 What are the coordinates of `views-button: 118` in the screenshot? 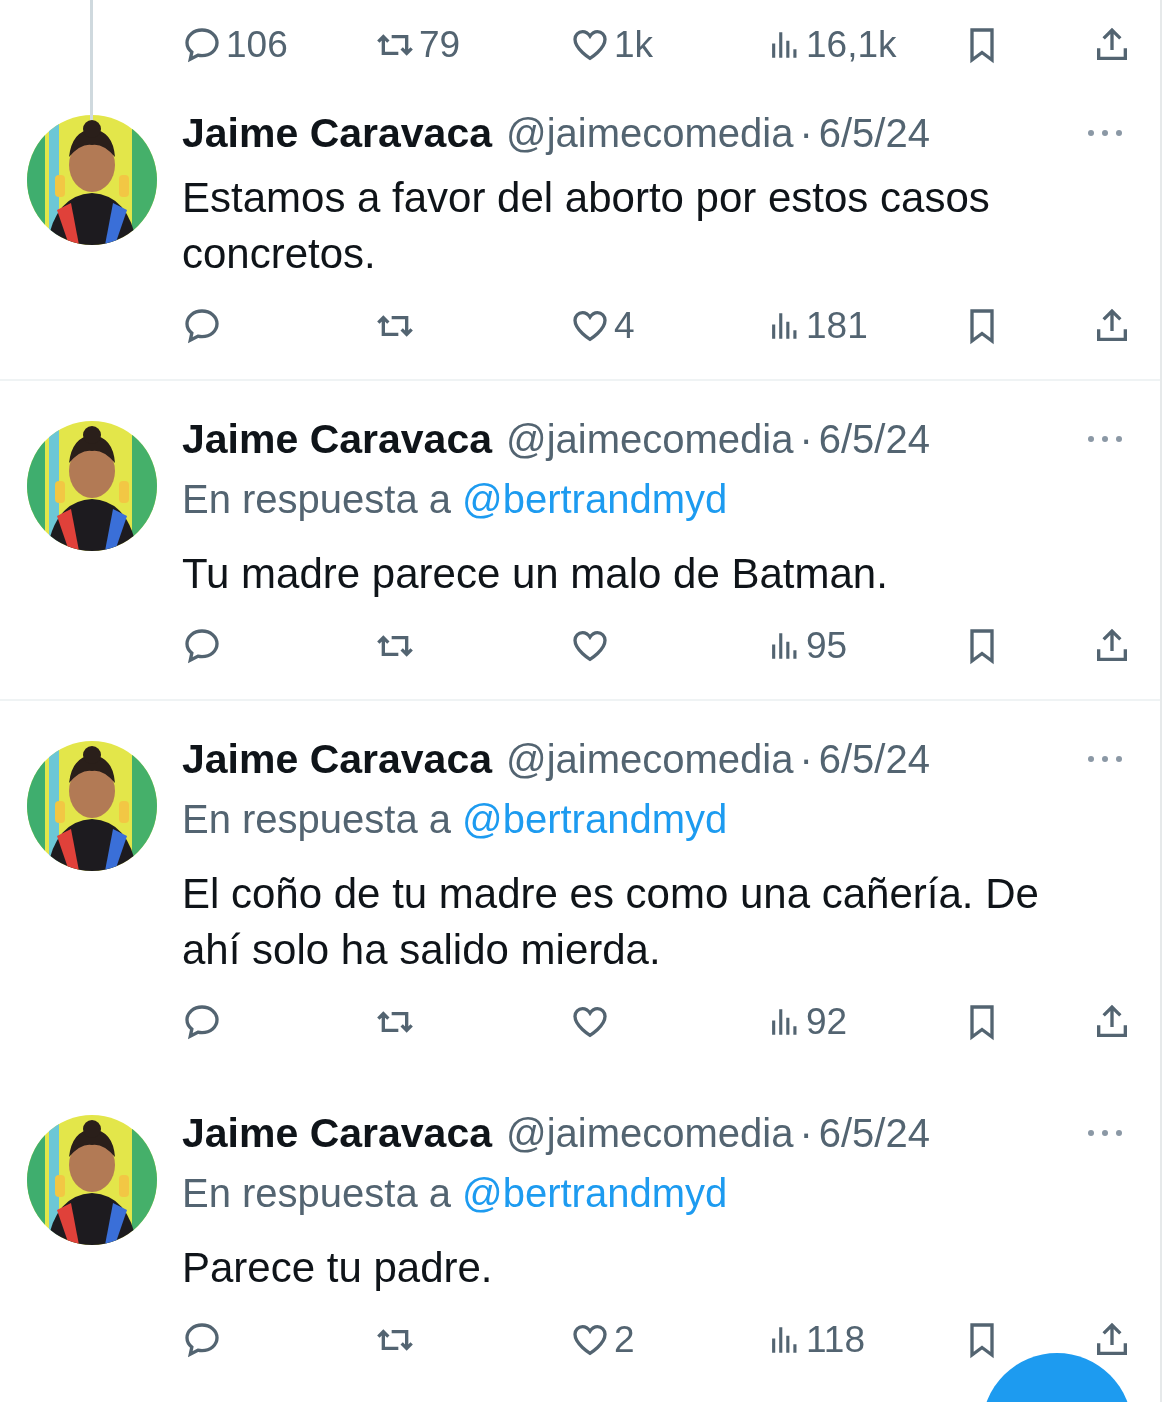 It's located at (816, 1340).